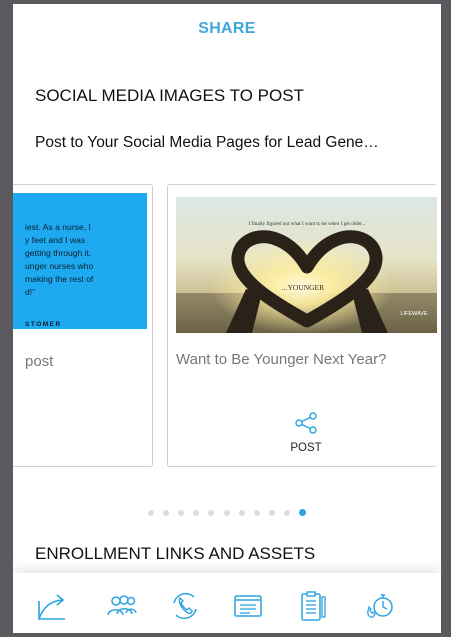 This screenshot has height=637, width=451. I want to click on quote-line: getting through it., so click(58, 253).